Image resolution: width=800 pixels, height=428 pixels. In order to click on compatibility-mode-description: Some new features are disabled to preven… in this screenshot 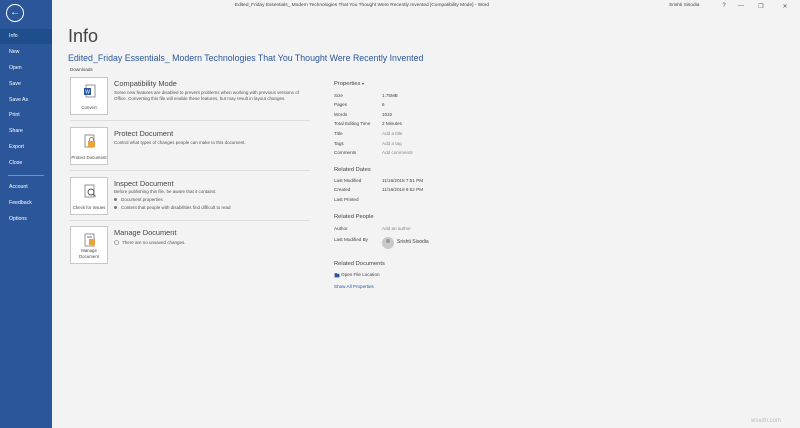, I will do `click(206, 96)`.